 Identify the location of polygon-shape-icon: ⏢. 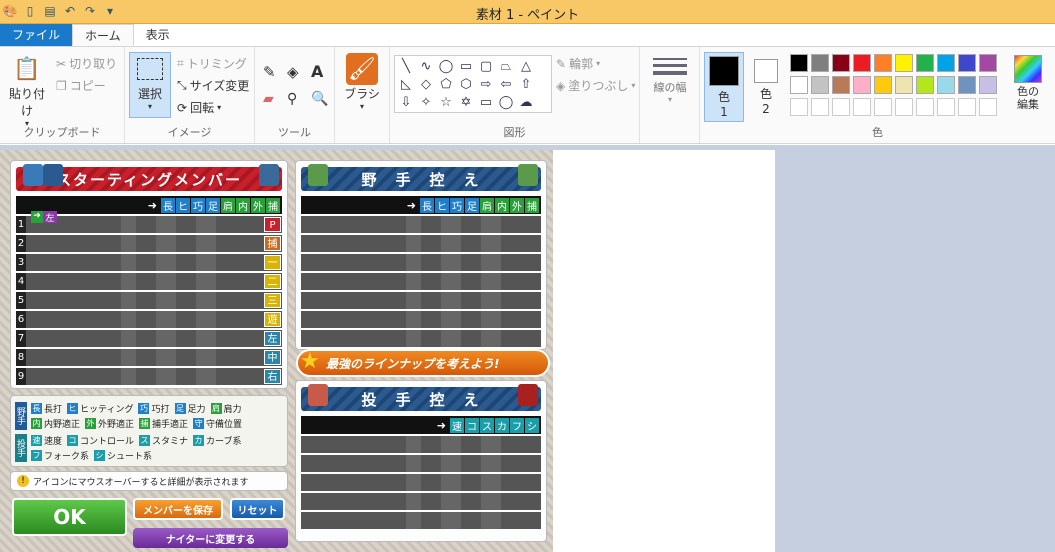
(506, 66).